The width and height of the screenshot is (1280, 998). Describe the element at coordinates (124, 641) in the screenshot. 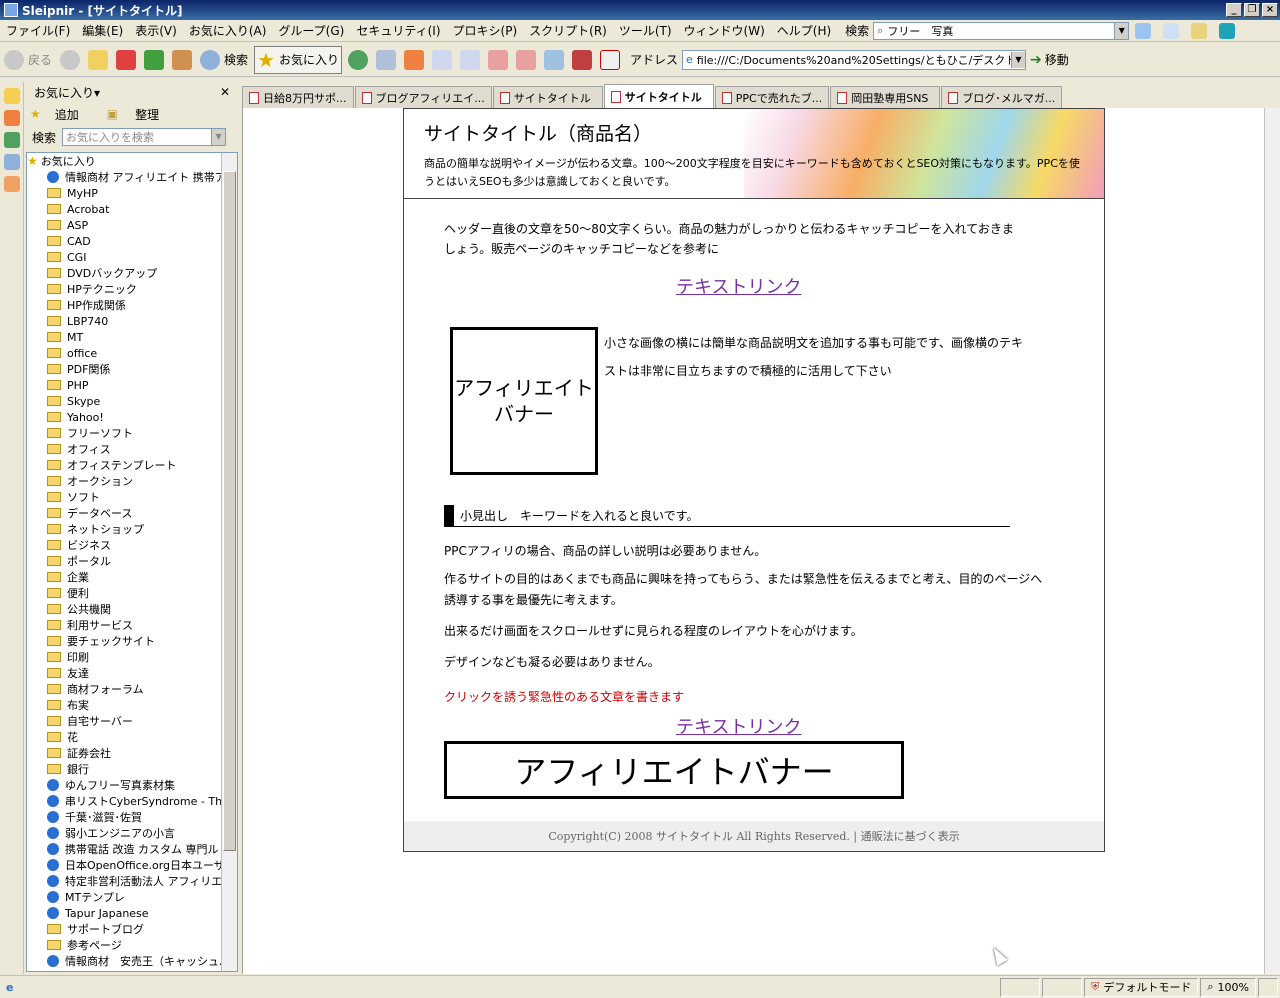

I see `favorites-folder: 要チェックサイト` at that location.